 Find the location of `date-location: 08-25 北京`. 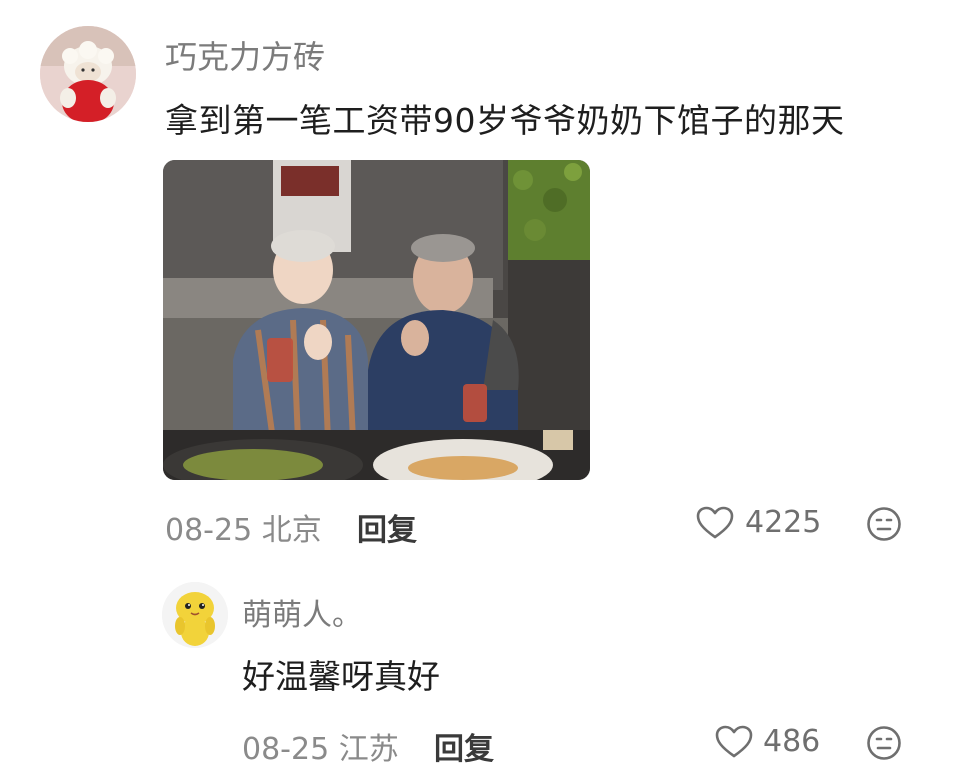

date-location: 08-25 北京 is located at coordinates (243, 530).